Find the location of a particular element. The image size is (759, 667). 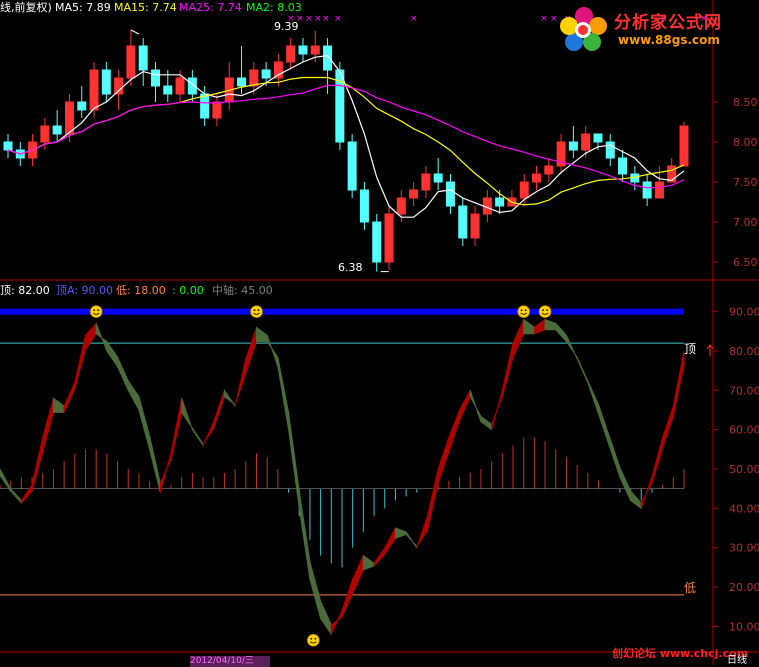

indicator-tick-label: 10.00 is located at coordinates (744, 626).